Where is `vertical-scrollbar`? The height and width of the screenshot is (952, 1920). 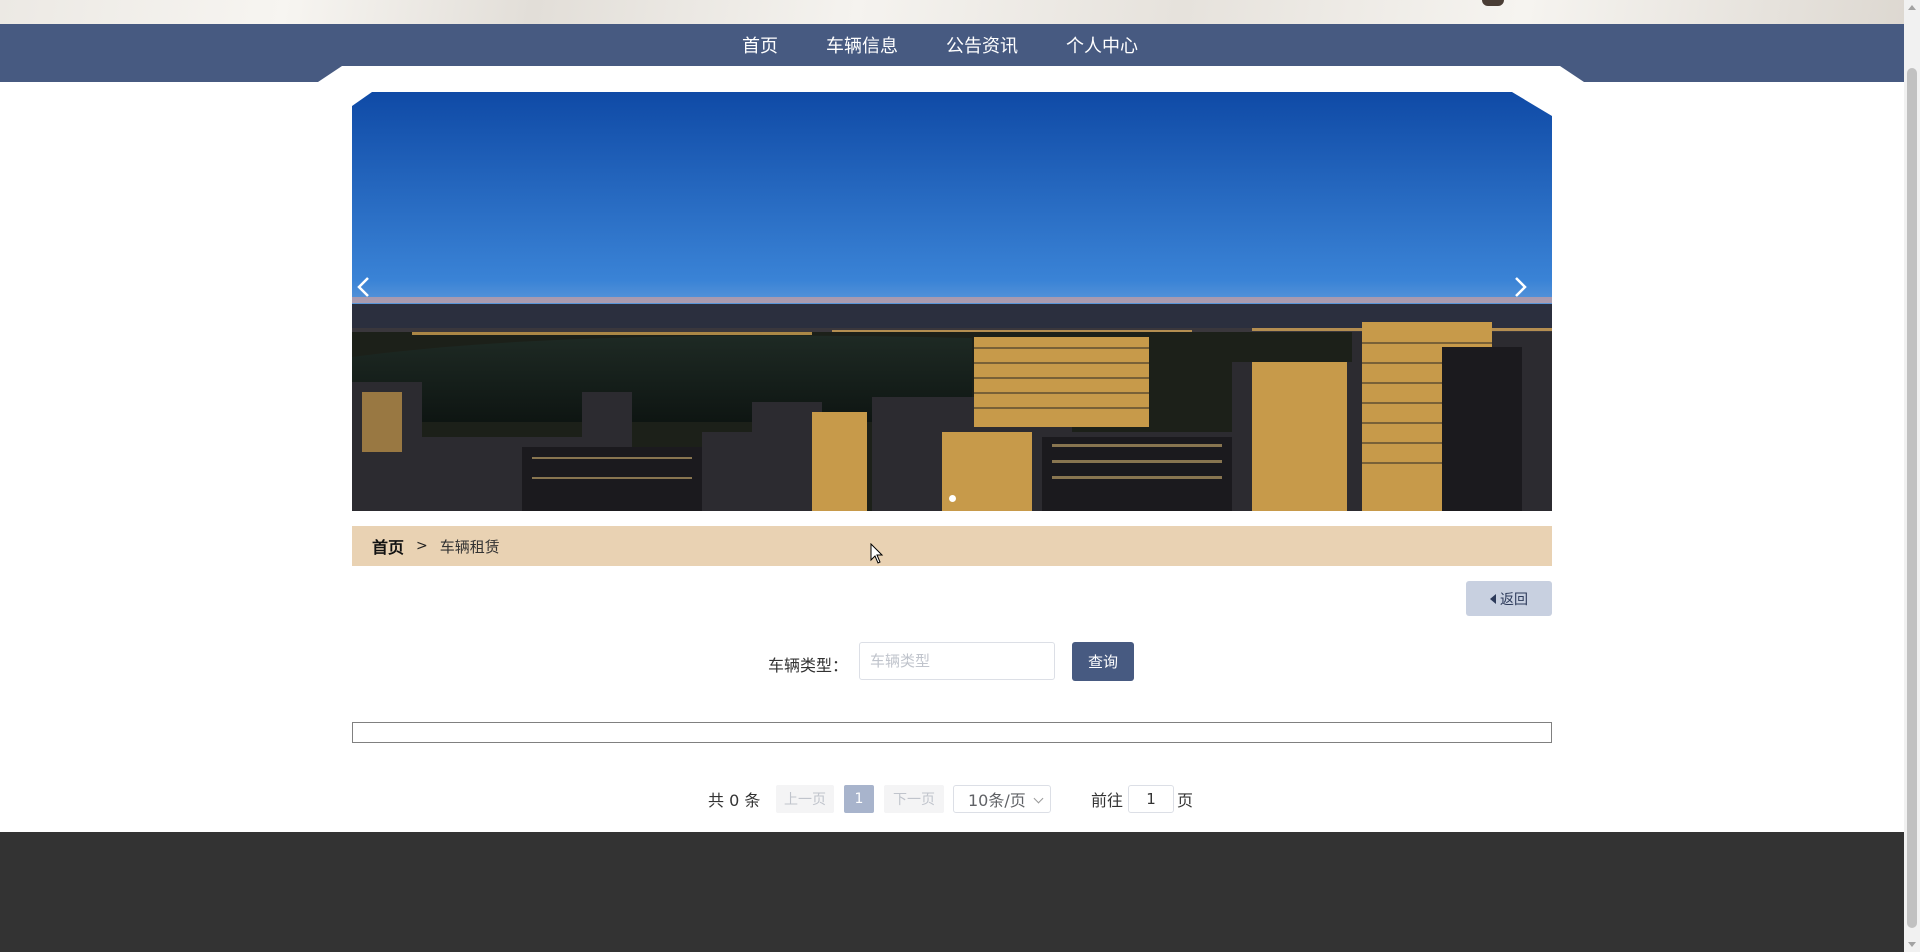 vertical-scrollbar is located at coordinates (1912, 476).